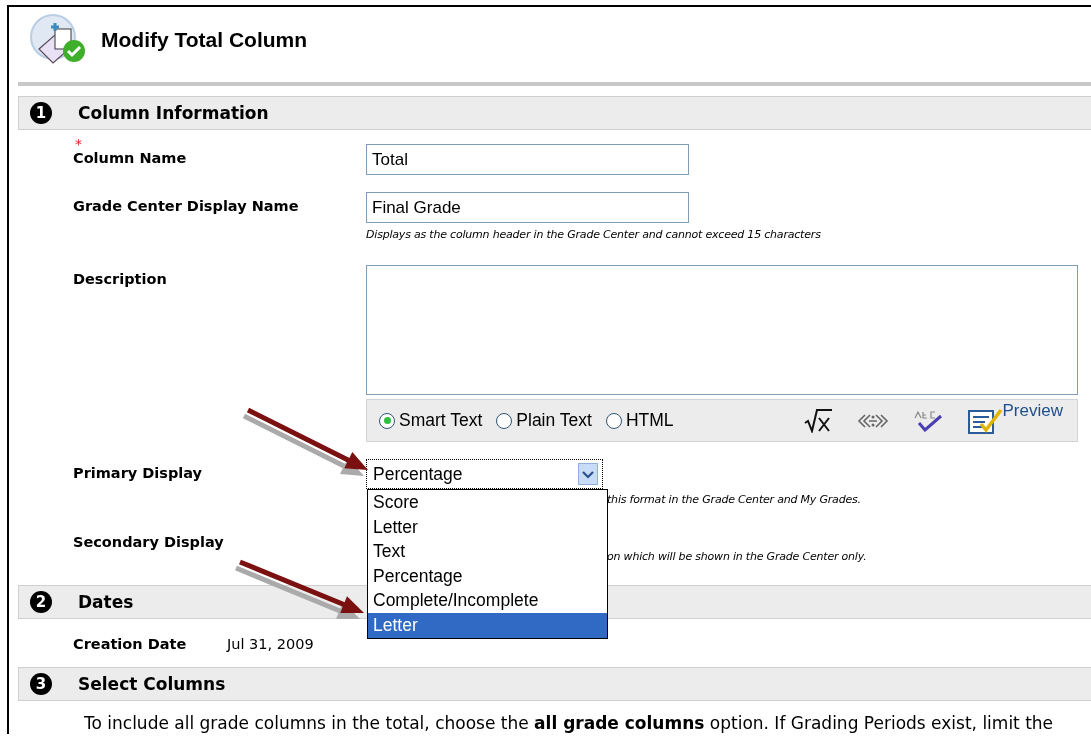 The height and width of the screenshot is (736, 1091). I want to click on code-icon, so click(872, 420).